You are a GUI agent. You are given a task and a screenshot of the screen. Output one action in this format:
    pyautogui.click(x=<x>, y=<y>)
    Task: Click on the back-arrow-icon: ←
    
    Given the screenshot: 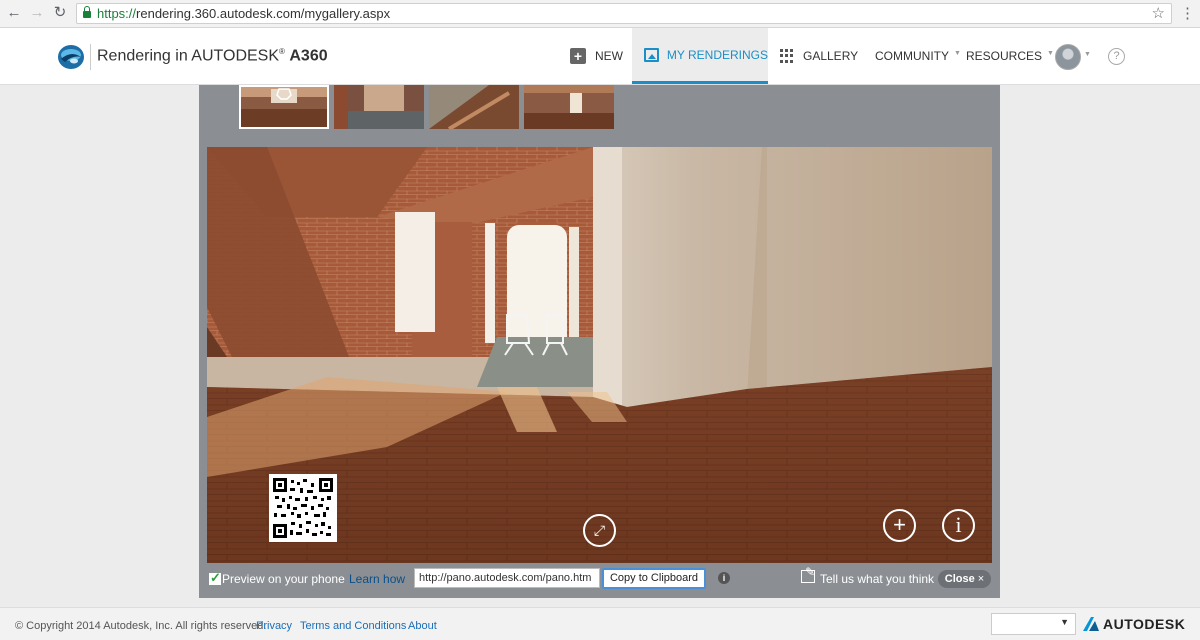 What is the action you would take?
    pyautogui.click(x=14, y=13)
    